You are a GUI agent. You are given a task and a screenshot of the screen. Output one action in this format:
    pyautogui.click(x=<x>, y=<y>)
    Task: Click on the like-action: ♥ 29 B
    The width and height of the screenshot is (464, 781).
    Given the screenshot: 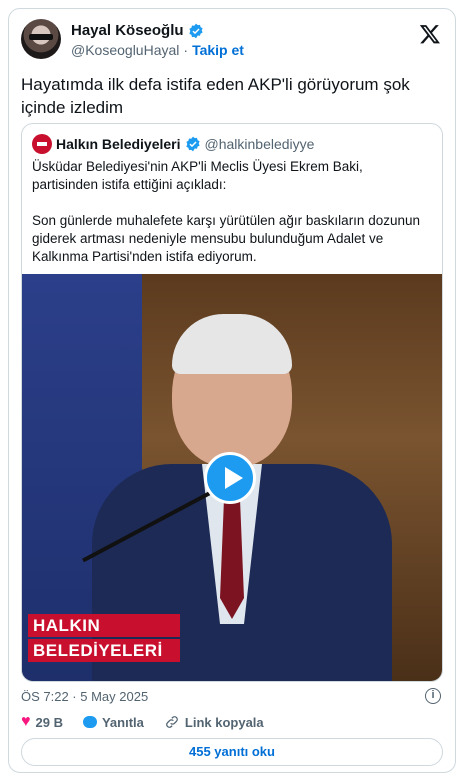 What is the action you would take?
    pyautogui.click(x=42, y=722)
    